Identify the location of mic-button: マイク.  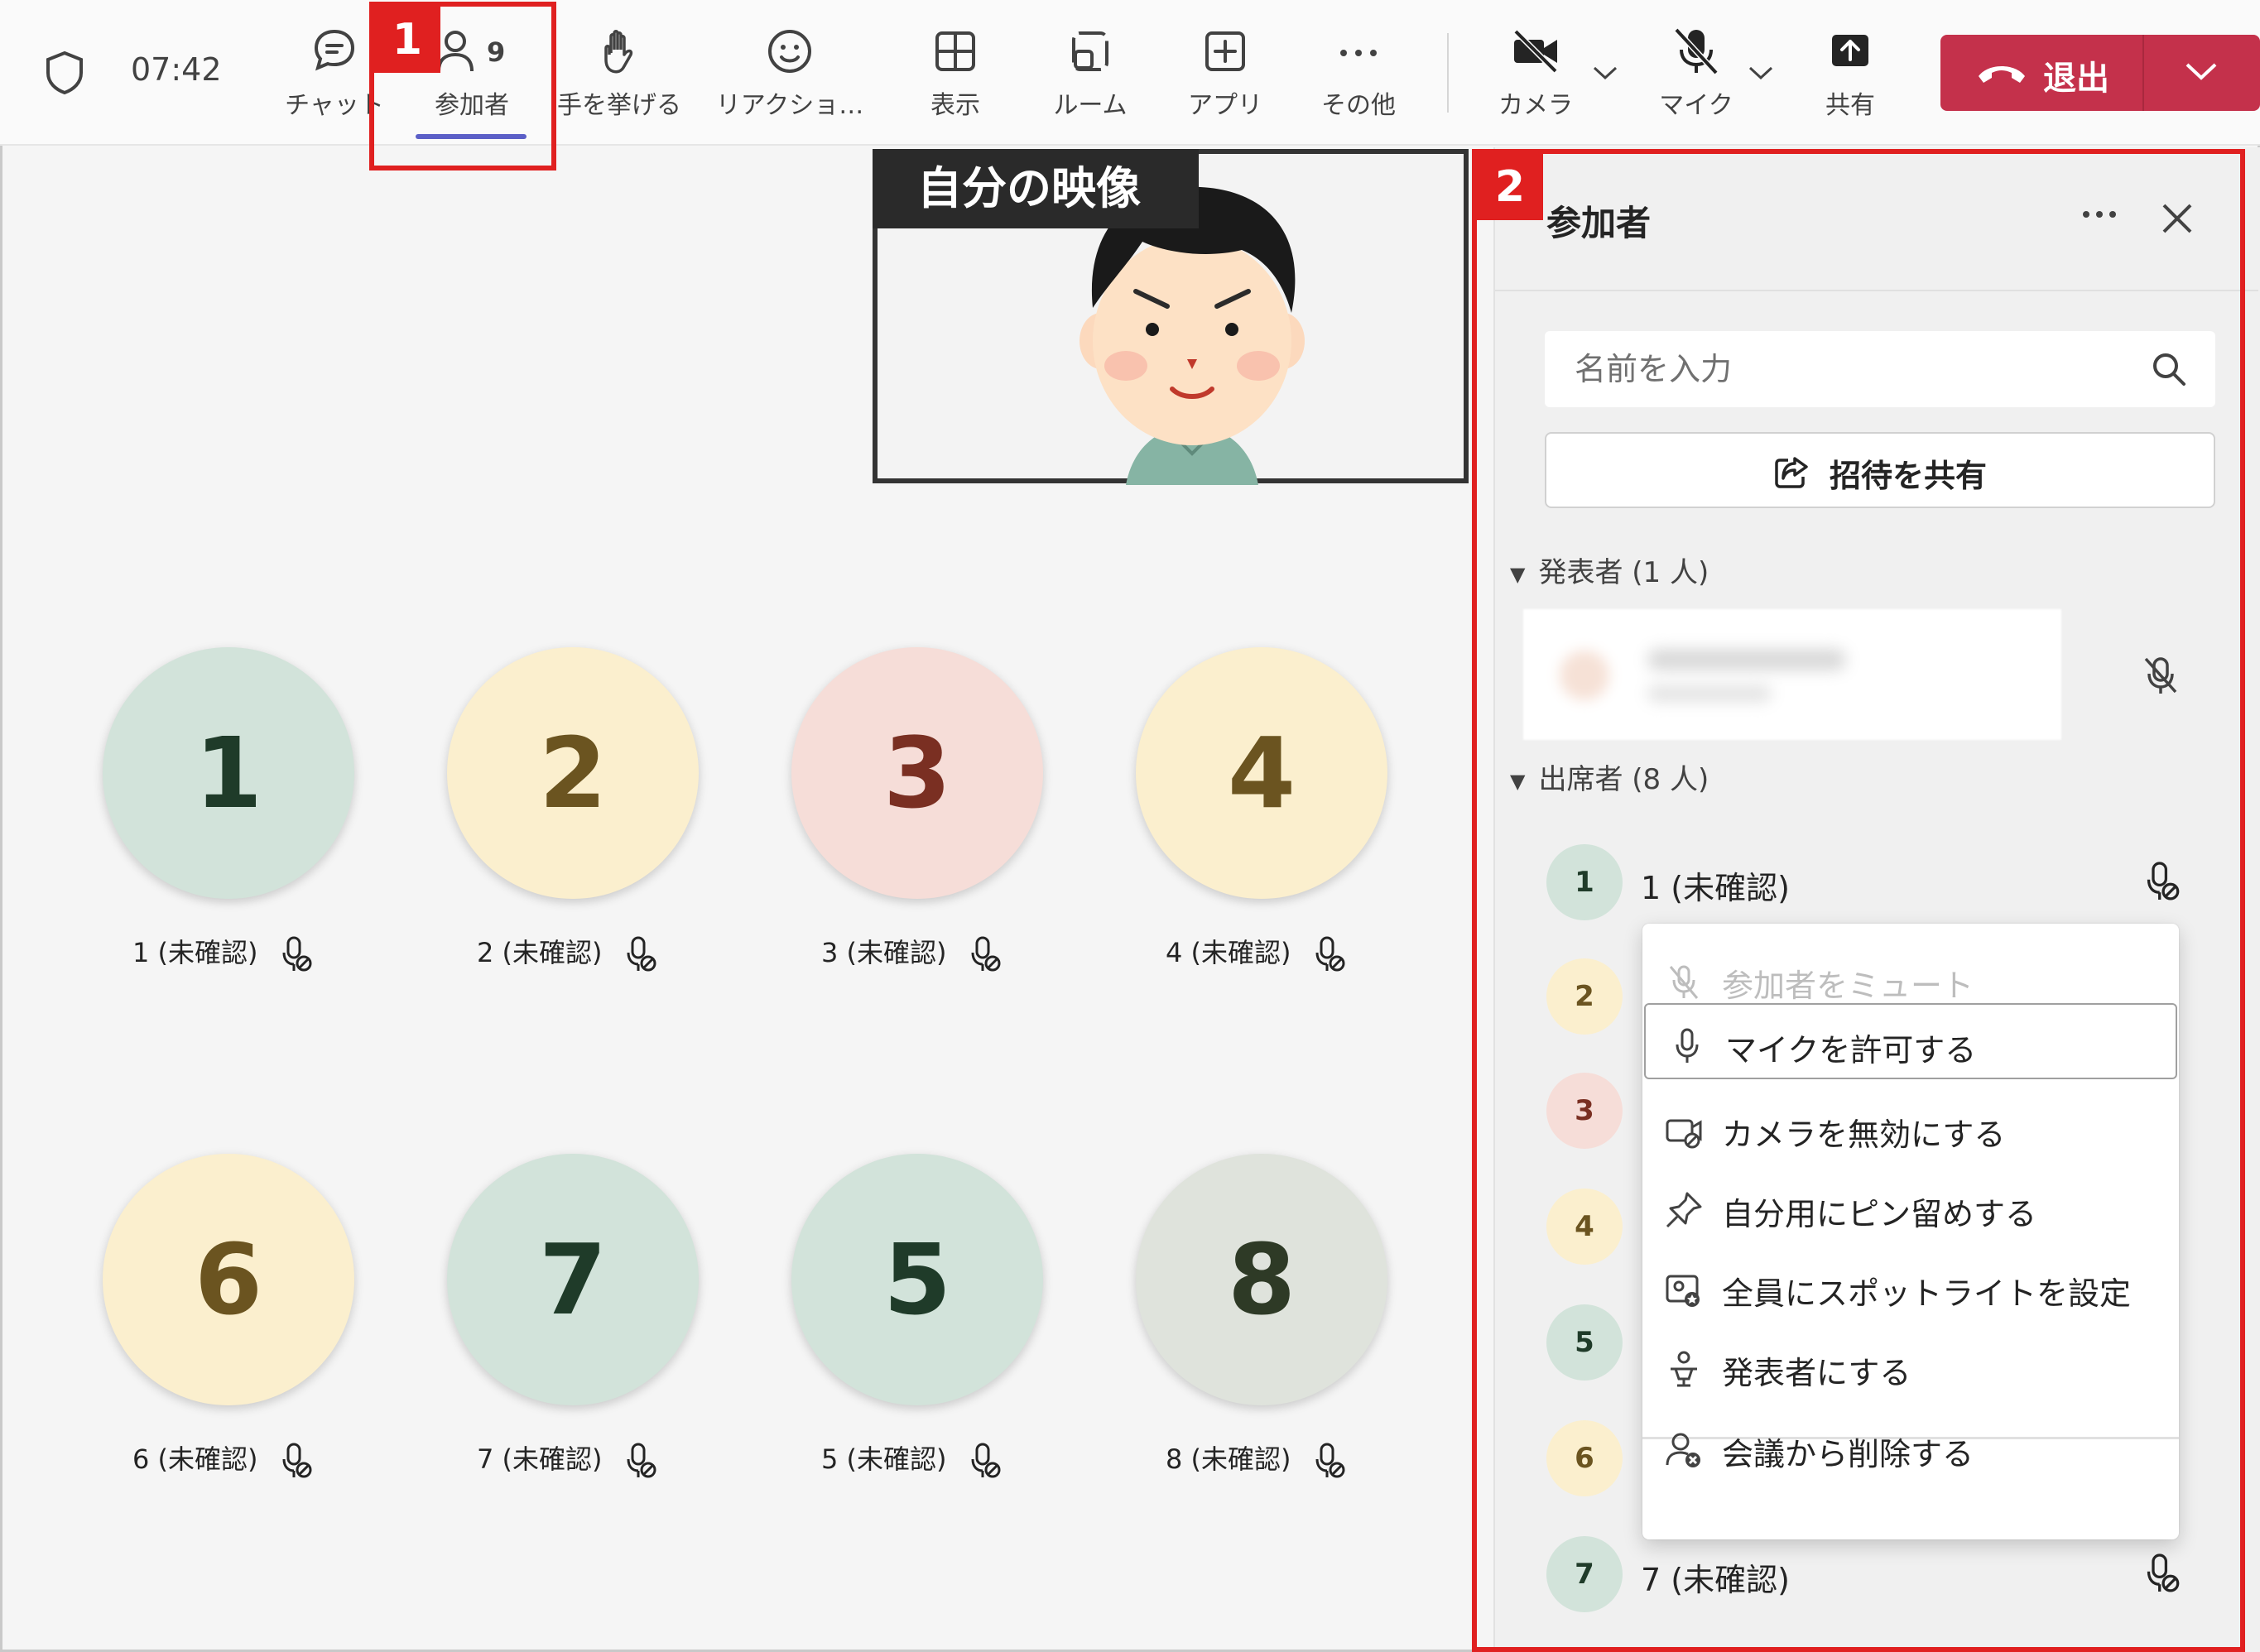
(1696, 74).